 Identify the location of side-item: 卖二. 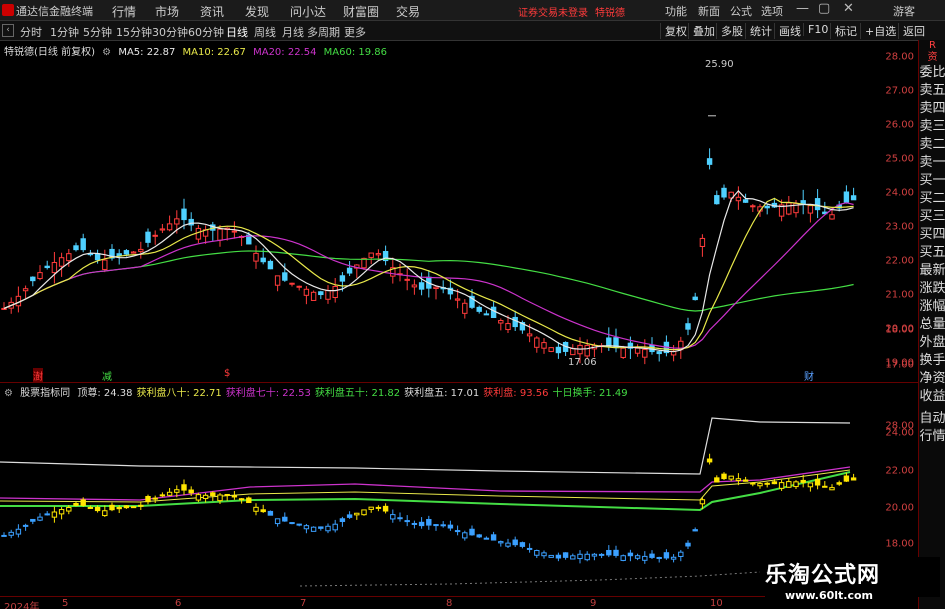
(932, 145).